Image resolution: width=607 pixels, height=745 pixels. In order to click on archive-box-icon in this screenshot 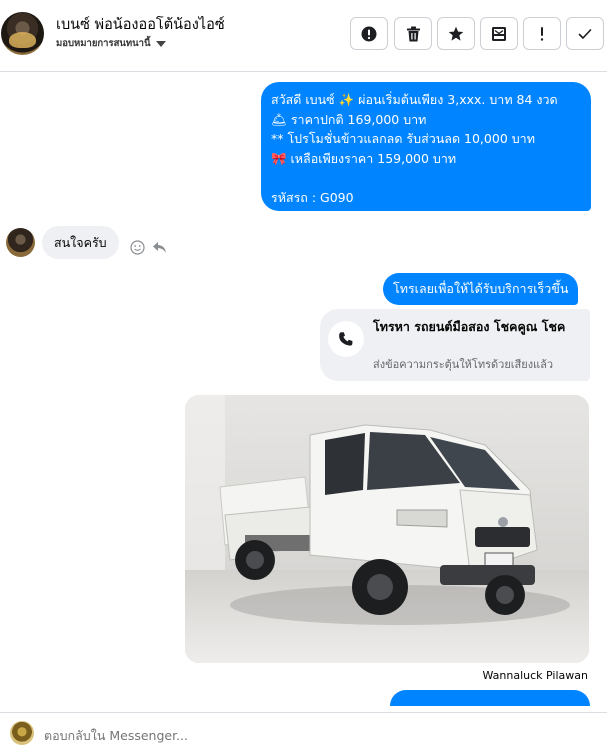, I will do `click(499, 33)`.